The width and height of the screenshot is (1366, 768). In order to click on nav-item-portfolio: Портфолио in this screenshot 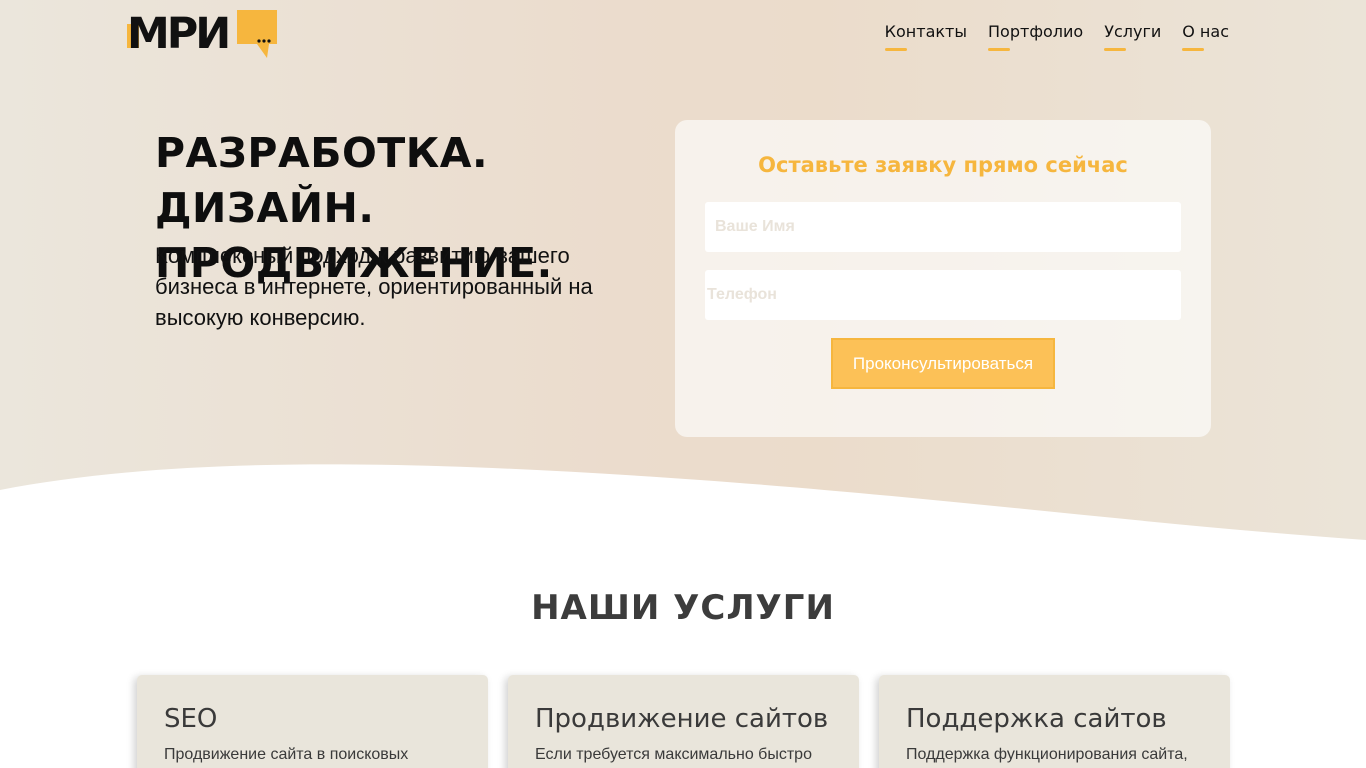, I will do `click(1035, 36)`.